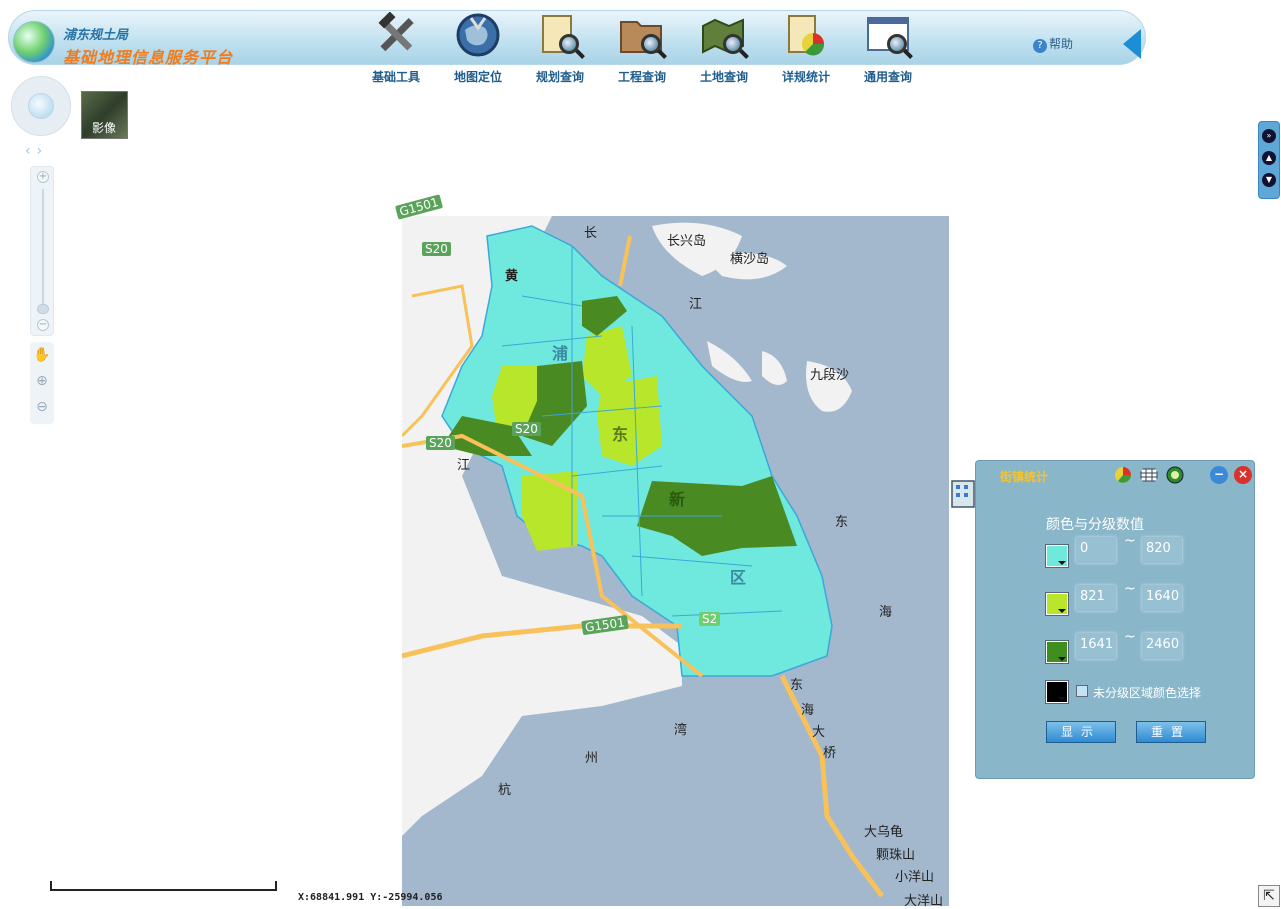  I want to click on help-link: ? 帮助, so click(1053, 44).